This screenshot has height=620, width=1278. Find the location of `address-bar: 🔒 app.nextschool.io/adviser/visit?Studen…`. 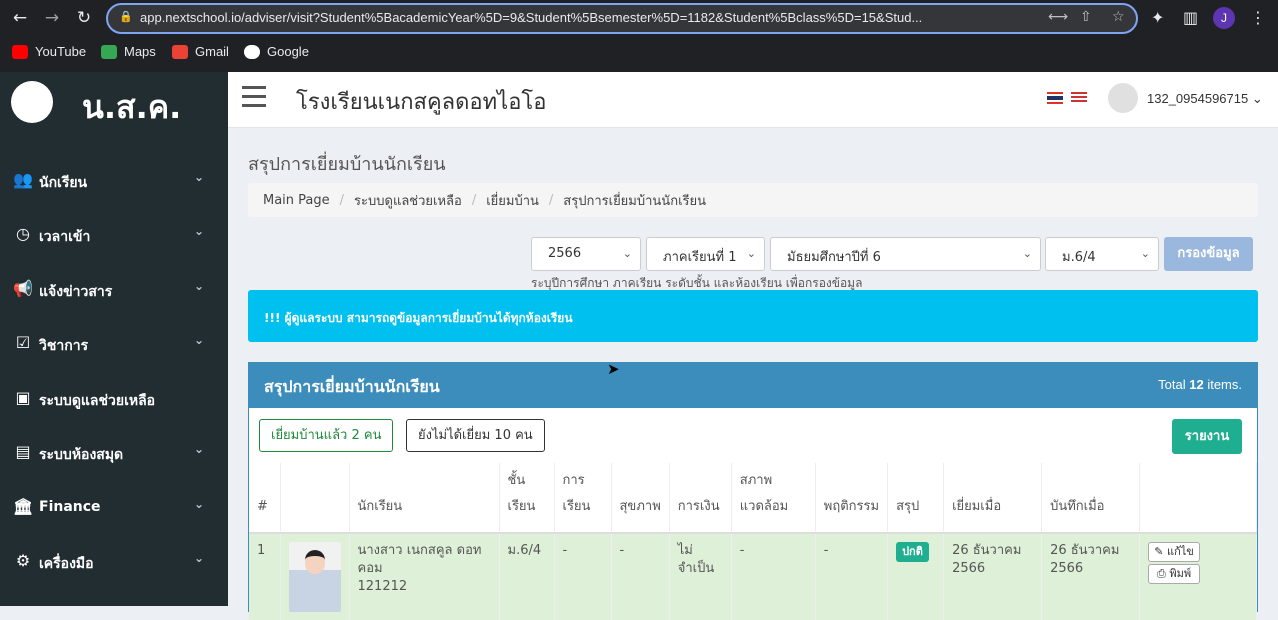

address-bar: 🔒 app.nextschool.io/adviser/visit?Studen… is located at coordinates (622, 18).